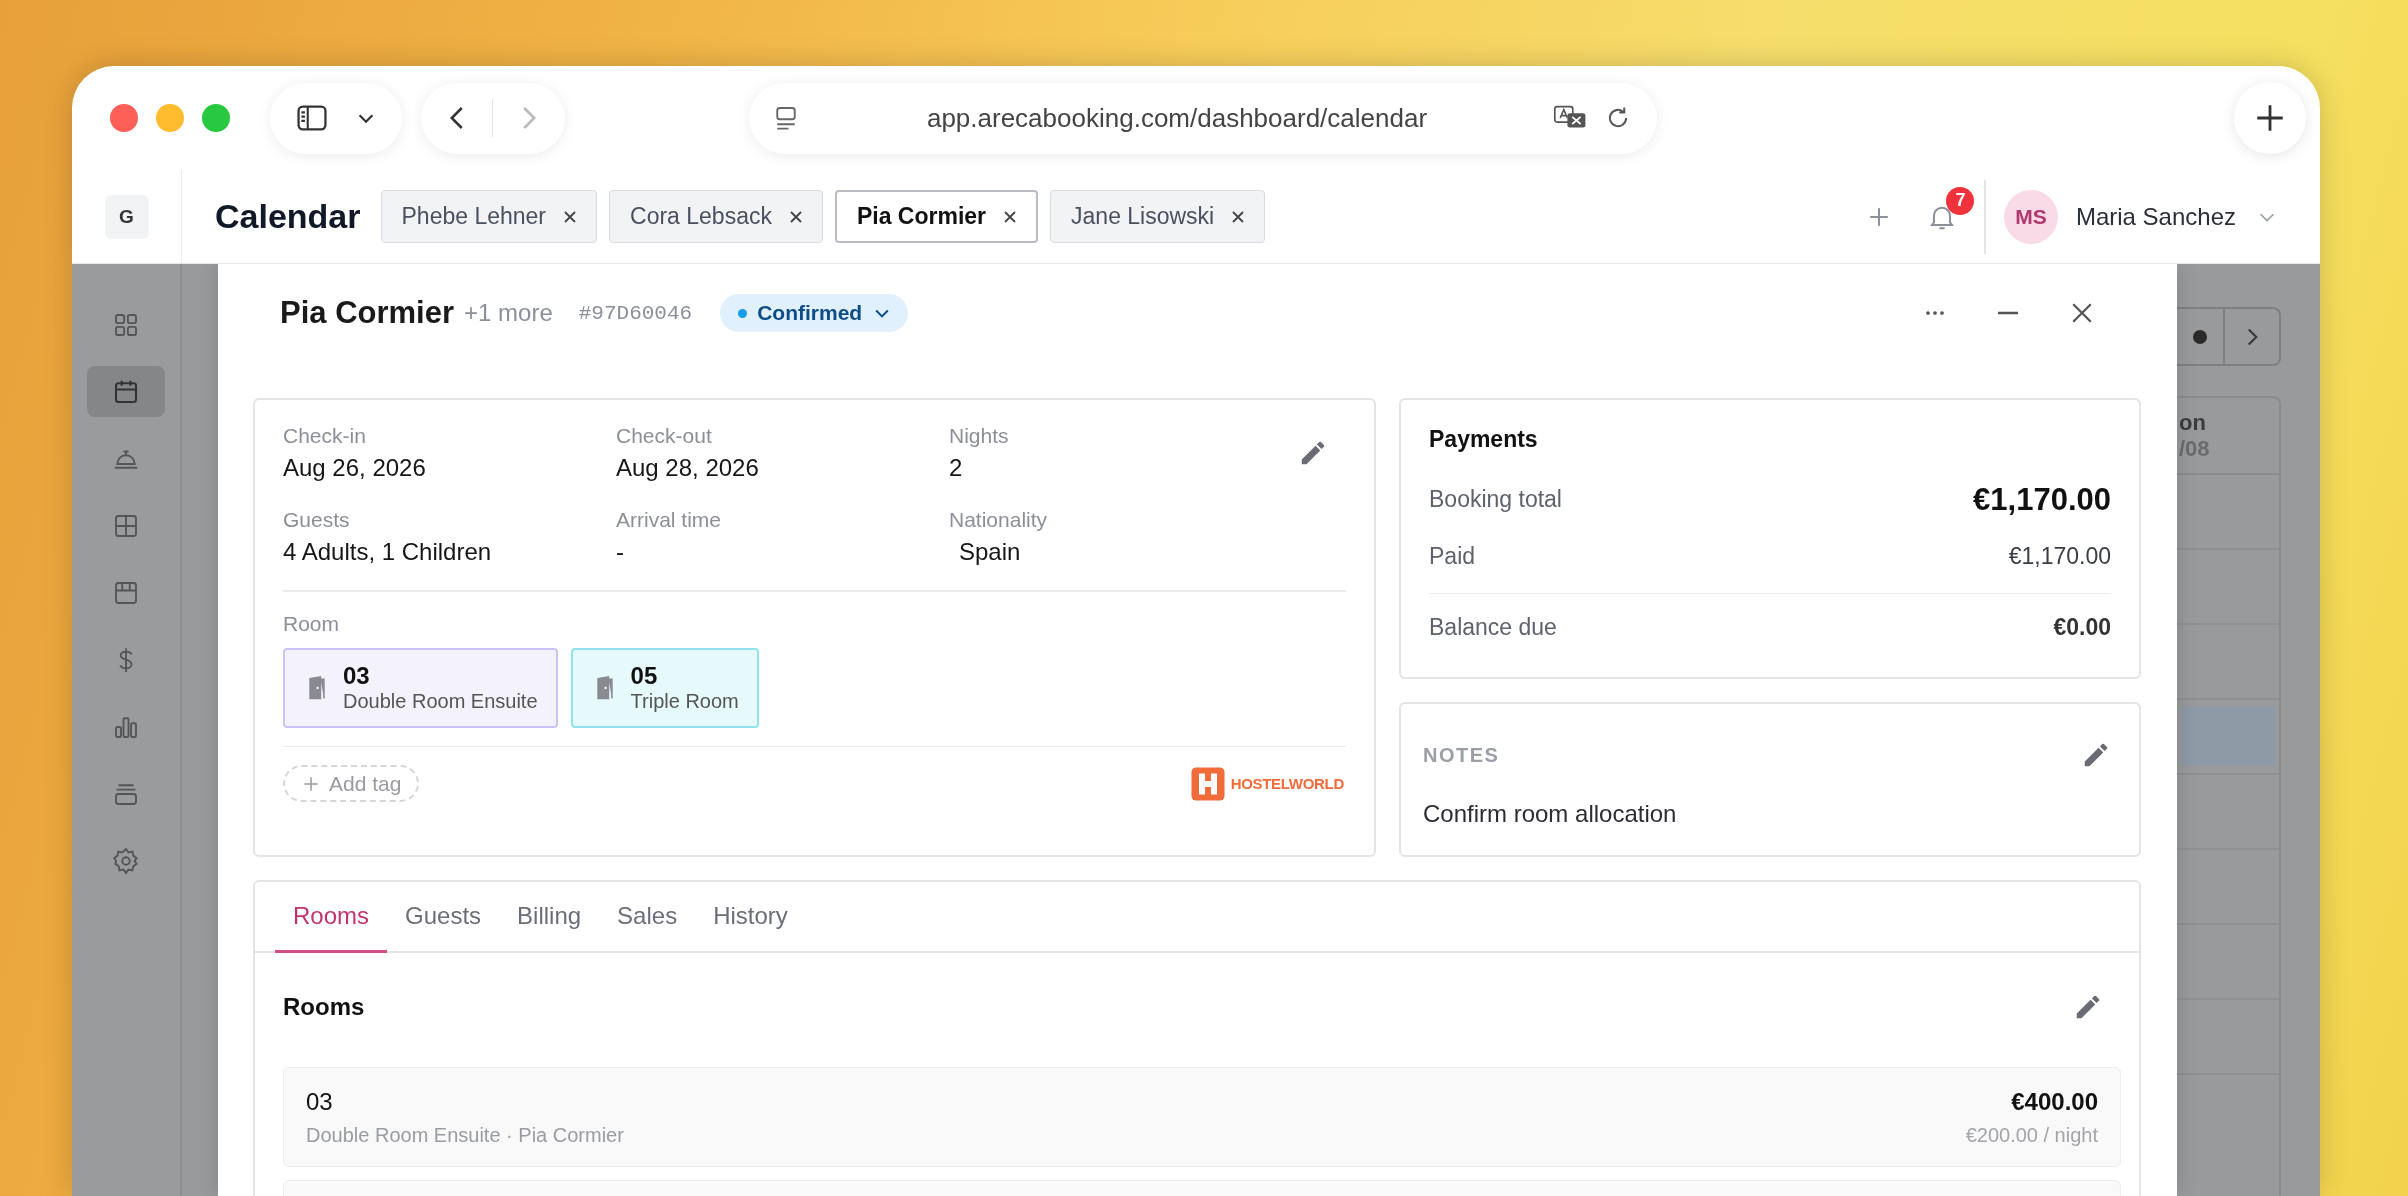 This screenshot has width=2408, height=1196. I want to click on booking-source: HOSTELWORLD, so click(1287, 783).